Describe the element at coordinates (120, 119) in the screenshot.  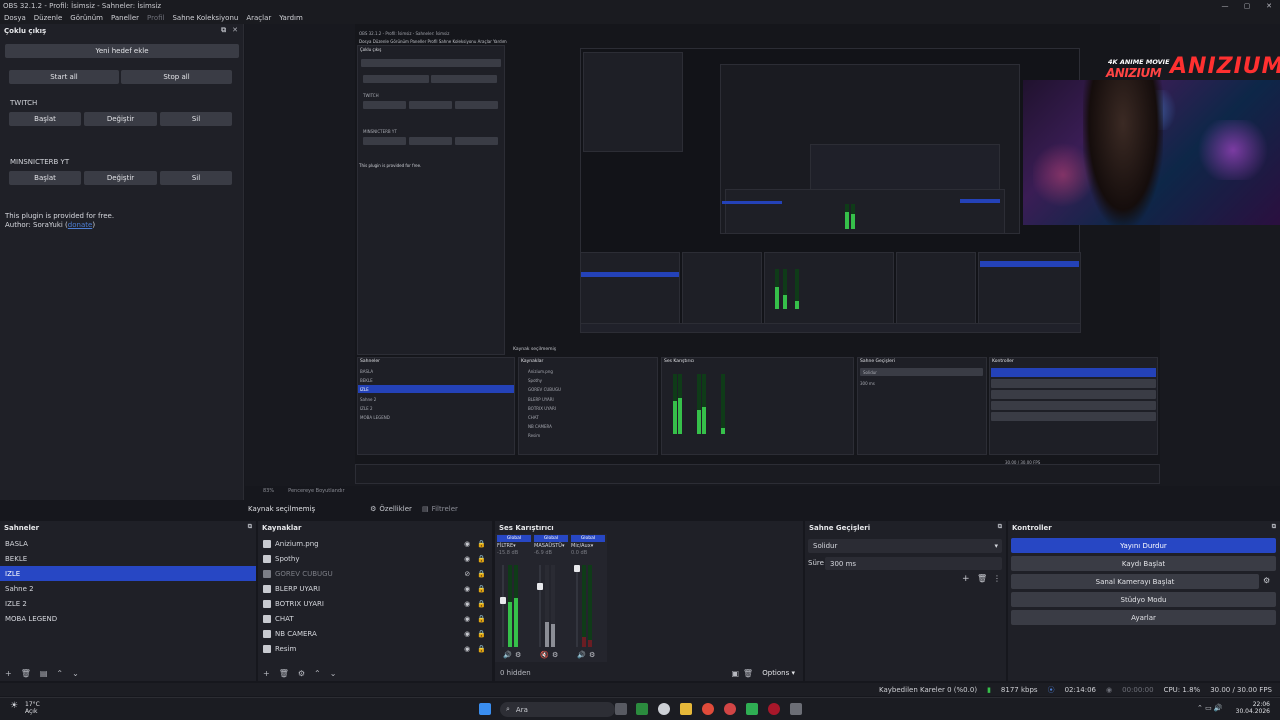
I see `twitch-edit-button: Değiştir` at that location.